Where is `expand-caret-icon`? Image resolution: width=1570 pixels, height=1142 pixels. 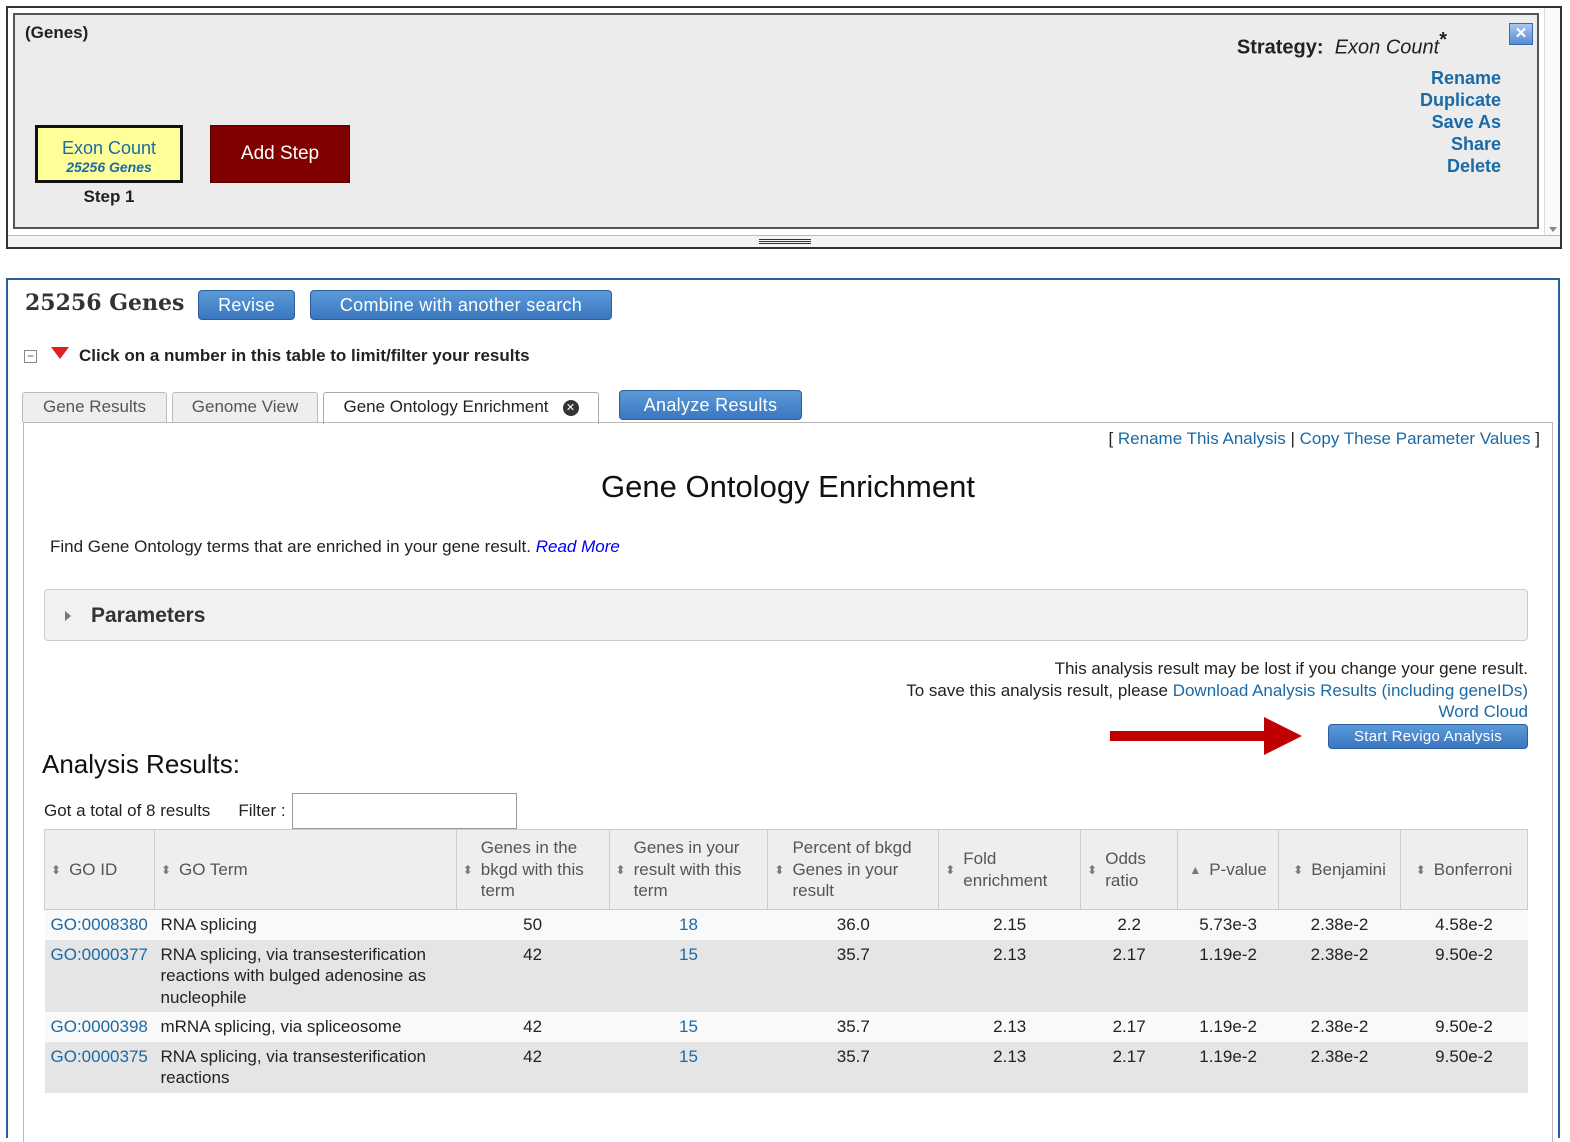
expand-caret-icon is located at coordinates (68, 616).